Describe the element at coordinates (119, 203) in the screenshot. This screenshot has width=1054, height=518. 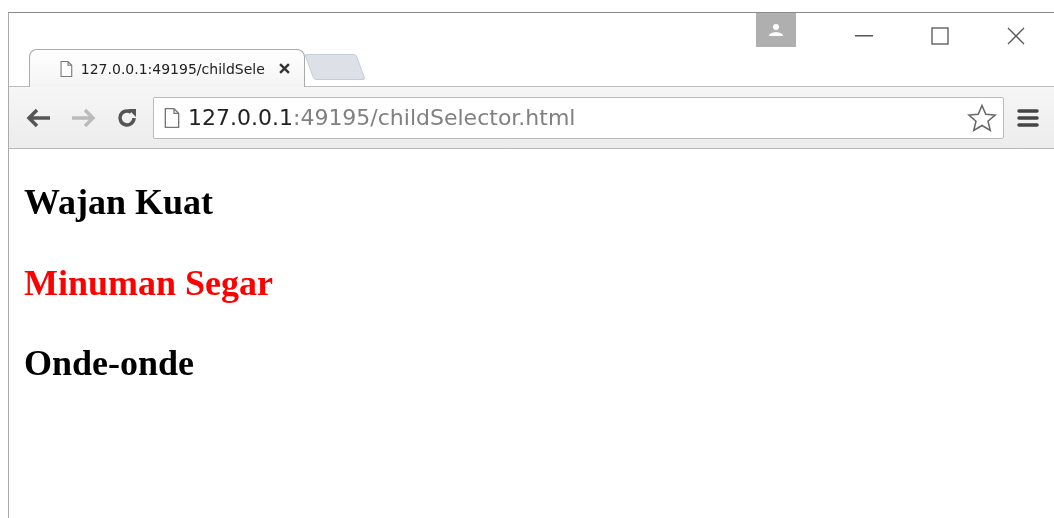
I see `heading: Wajan Kuat` at that location.